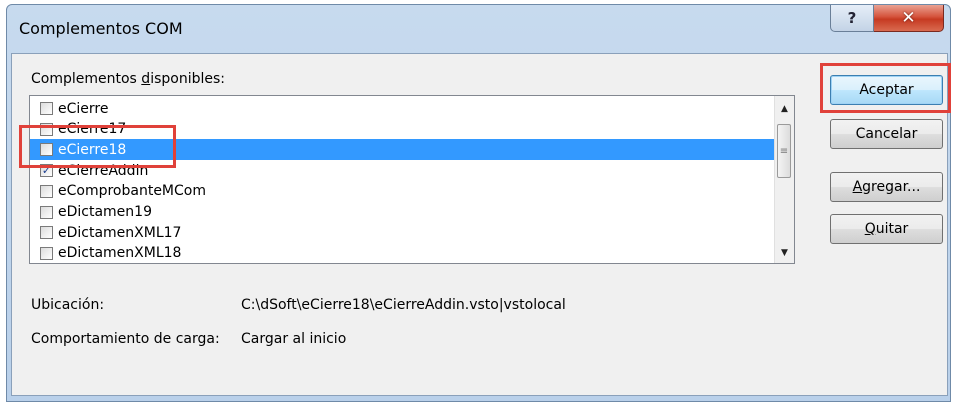  I want to click on scroll-thumb: ≡, so click(784, 151).